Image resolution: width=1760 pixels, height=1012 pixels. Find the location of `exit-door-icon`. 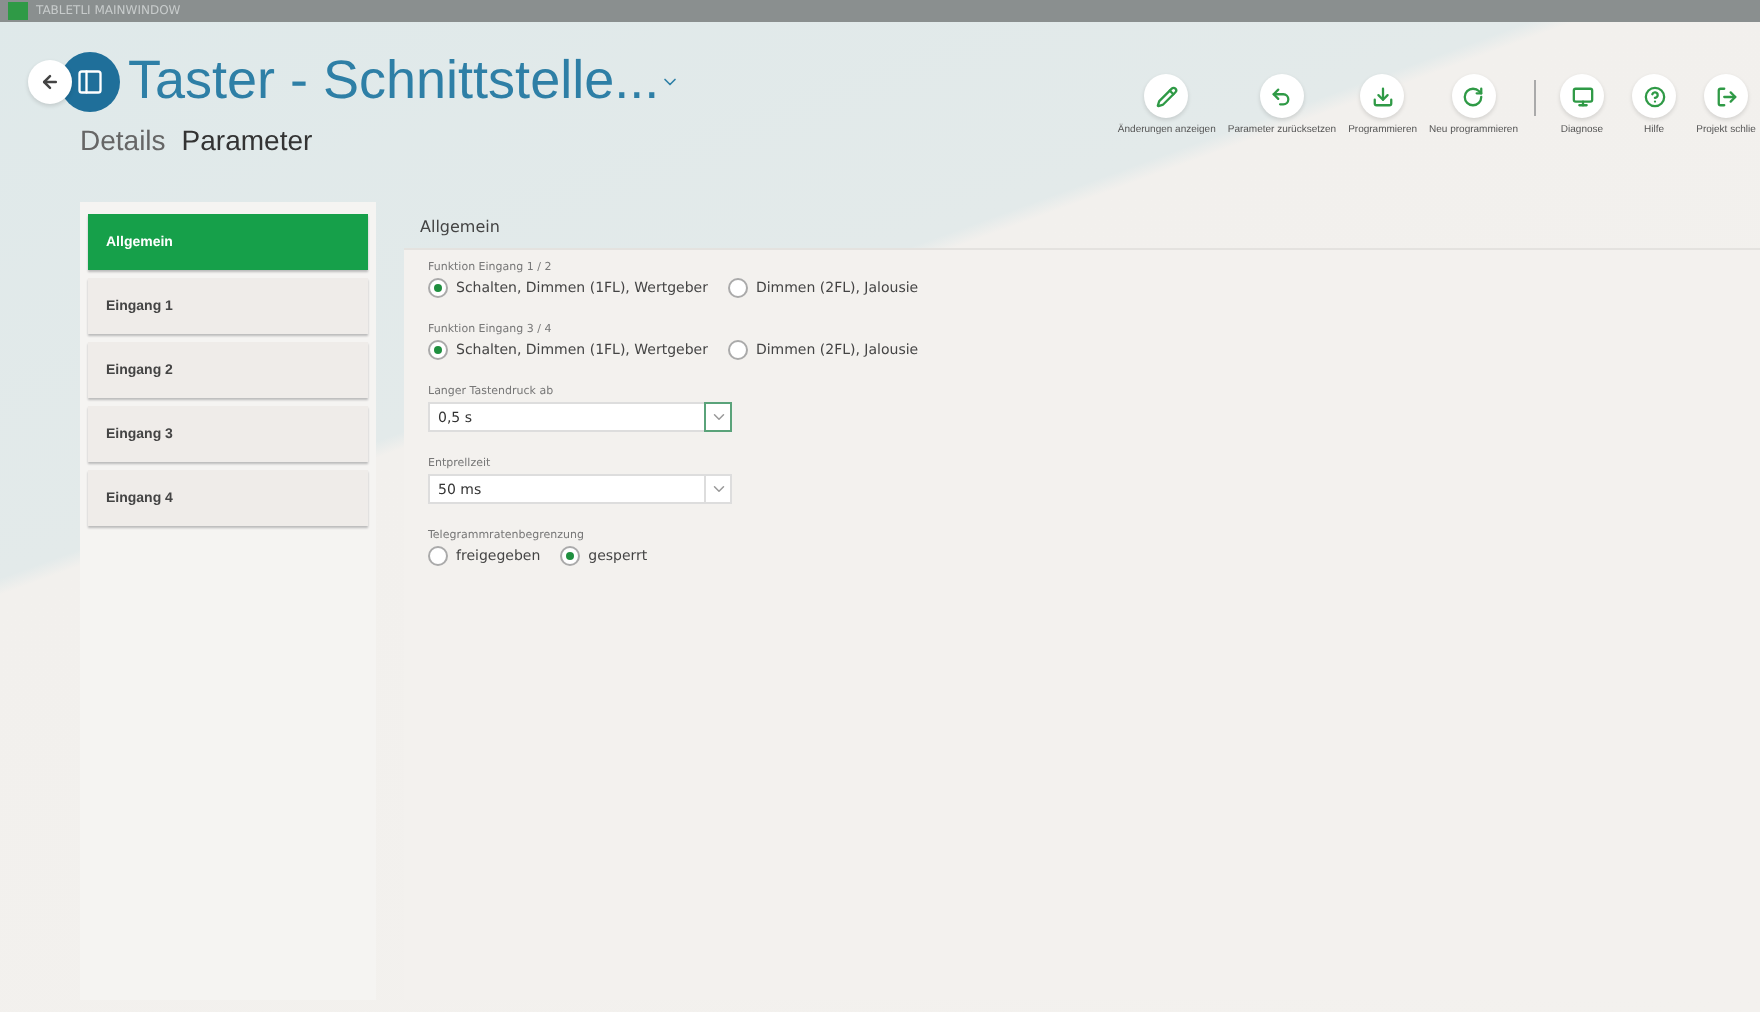

exit-door-icon is located at coordinates (1726, 96).